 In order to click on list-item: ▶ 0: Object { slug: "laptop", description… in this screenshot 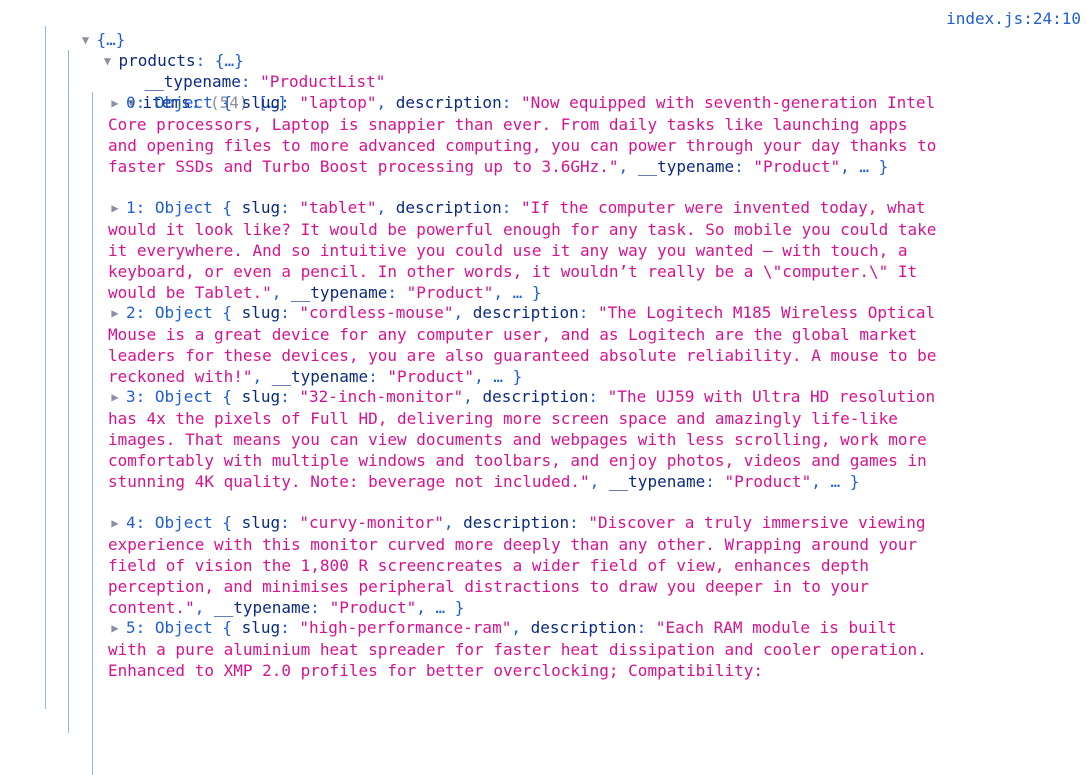, I will do `click(523, 134)`.